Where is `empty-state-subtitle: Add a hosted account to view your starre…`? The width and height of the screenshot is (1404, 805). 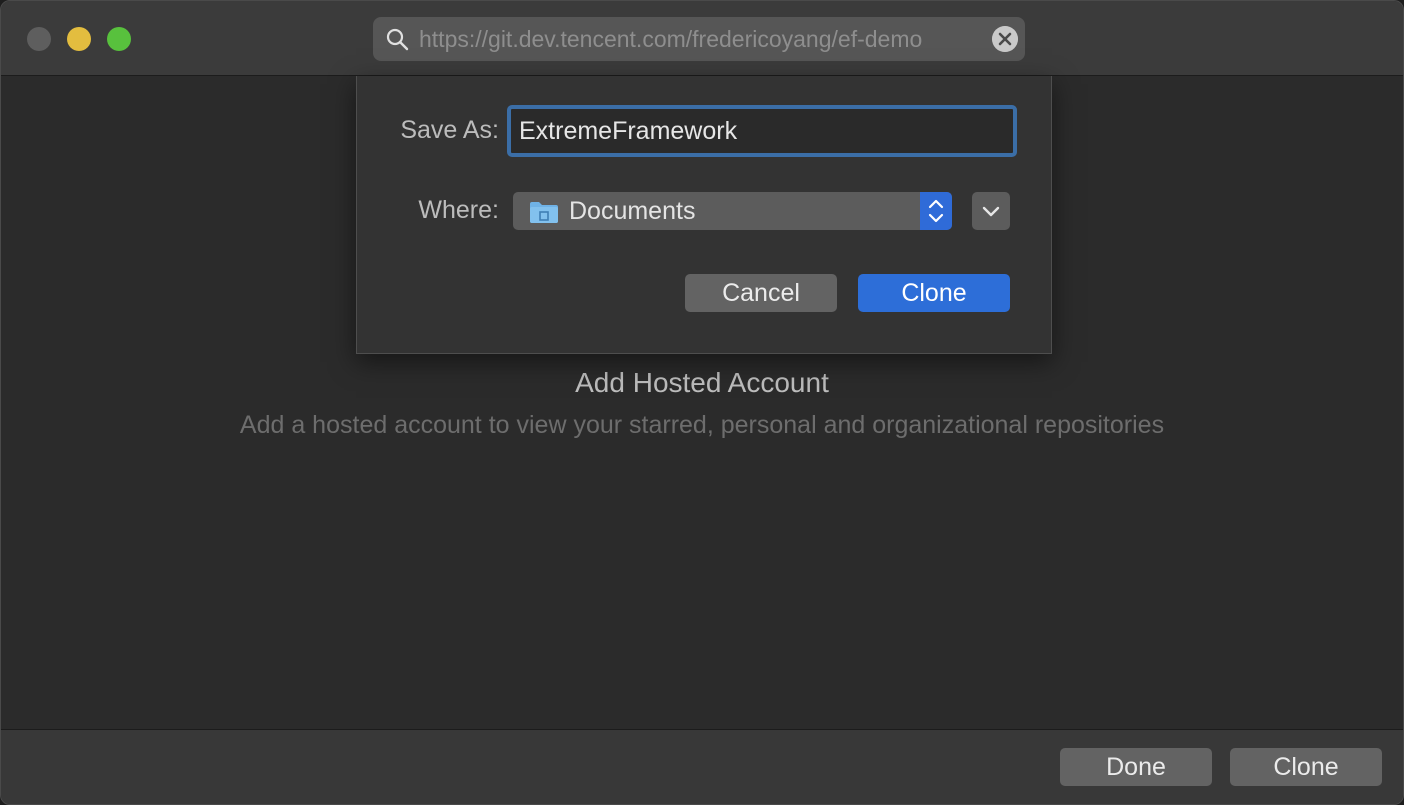 empty-state-subtitle: Add a hosted account to view your starre… is located at coordinates (702, 425).